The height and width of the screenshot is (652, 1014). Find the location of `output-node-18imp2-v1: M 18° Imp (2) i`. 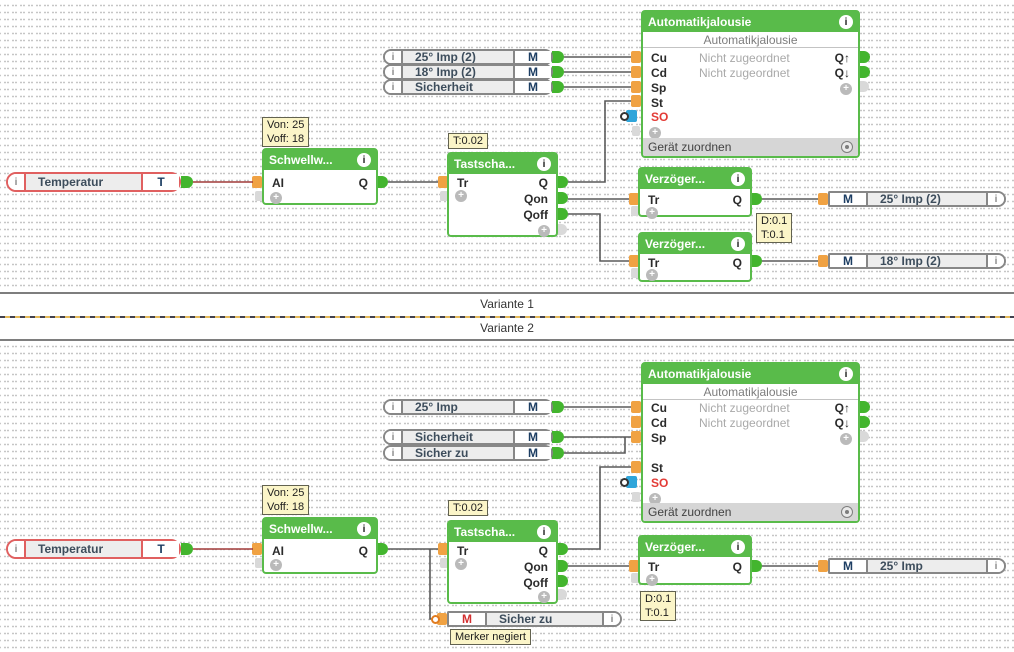

output-node-18imp2-v1: M 18° Imp (2) i is located at coordinates (917, 261).